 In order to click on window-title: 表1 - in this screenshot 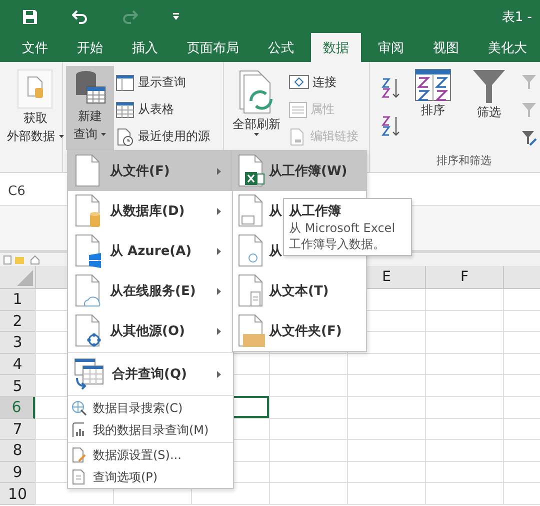, I will do `click(517, 17)`.